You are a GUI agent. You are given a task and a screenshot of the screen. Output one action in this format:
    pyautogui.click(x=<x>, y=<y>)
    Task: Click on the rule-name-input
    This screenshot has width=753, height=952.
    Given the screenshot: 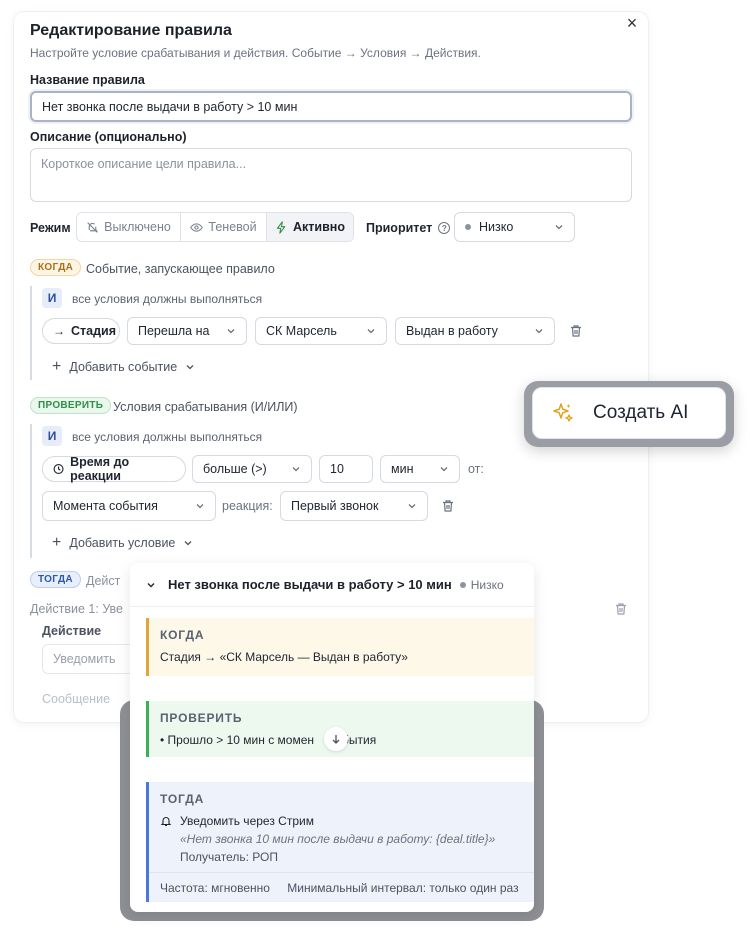 What is the action you would take?
    pyautogui.click(x=331, y=106)
    